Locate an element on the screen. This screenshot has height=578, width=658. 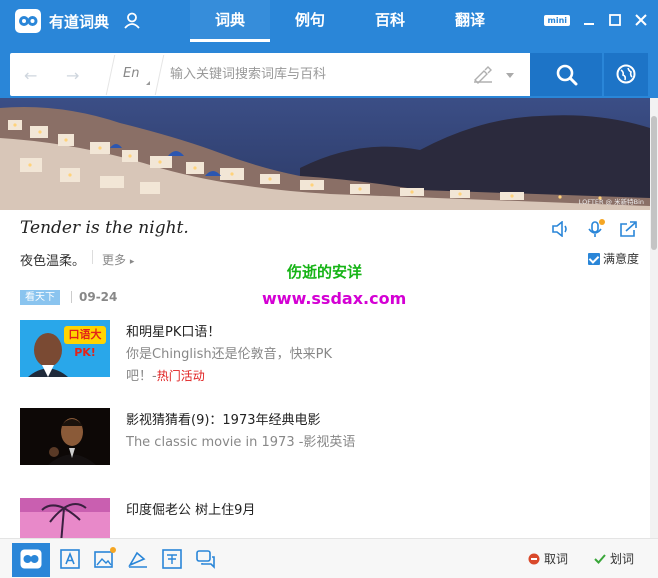
pen-check-icon is located at coordinates (137, 559).